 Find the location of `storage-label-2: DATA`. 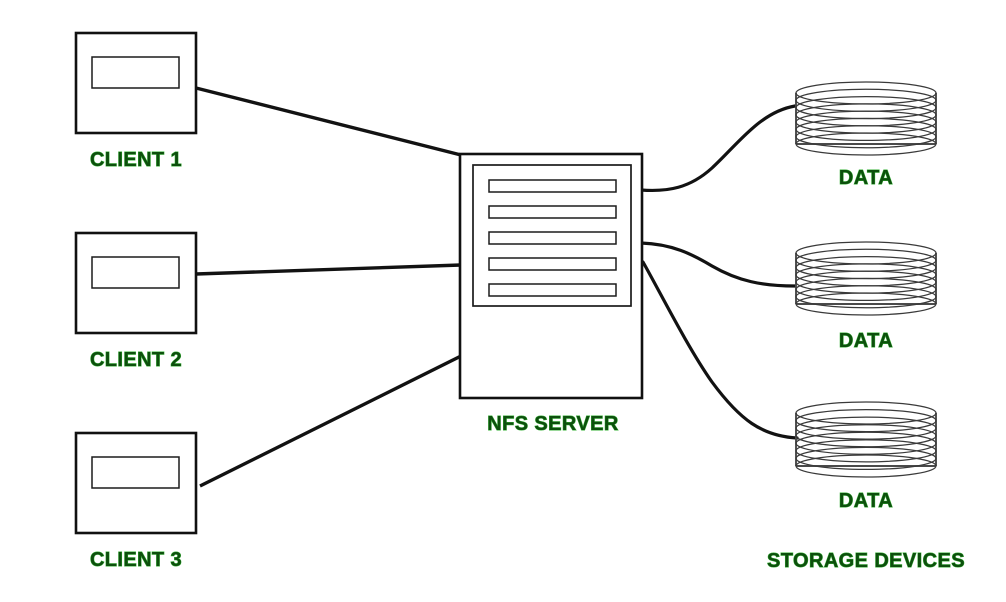

storage-label-2: DATA is located at coordinates (866, 341).